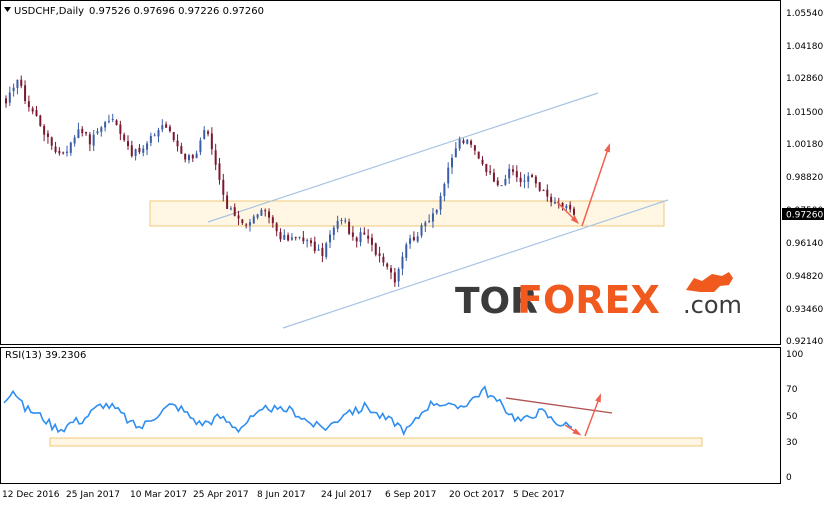 The image size is (824, 508). Describe the element at coordinates (539, 495) in the screenshot. I see `time-label: 5 Dec 2017` at that location.